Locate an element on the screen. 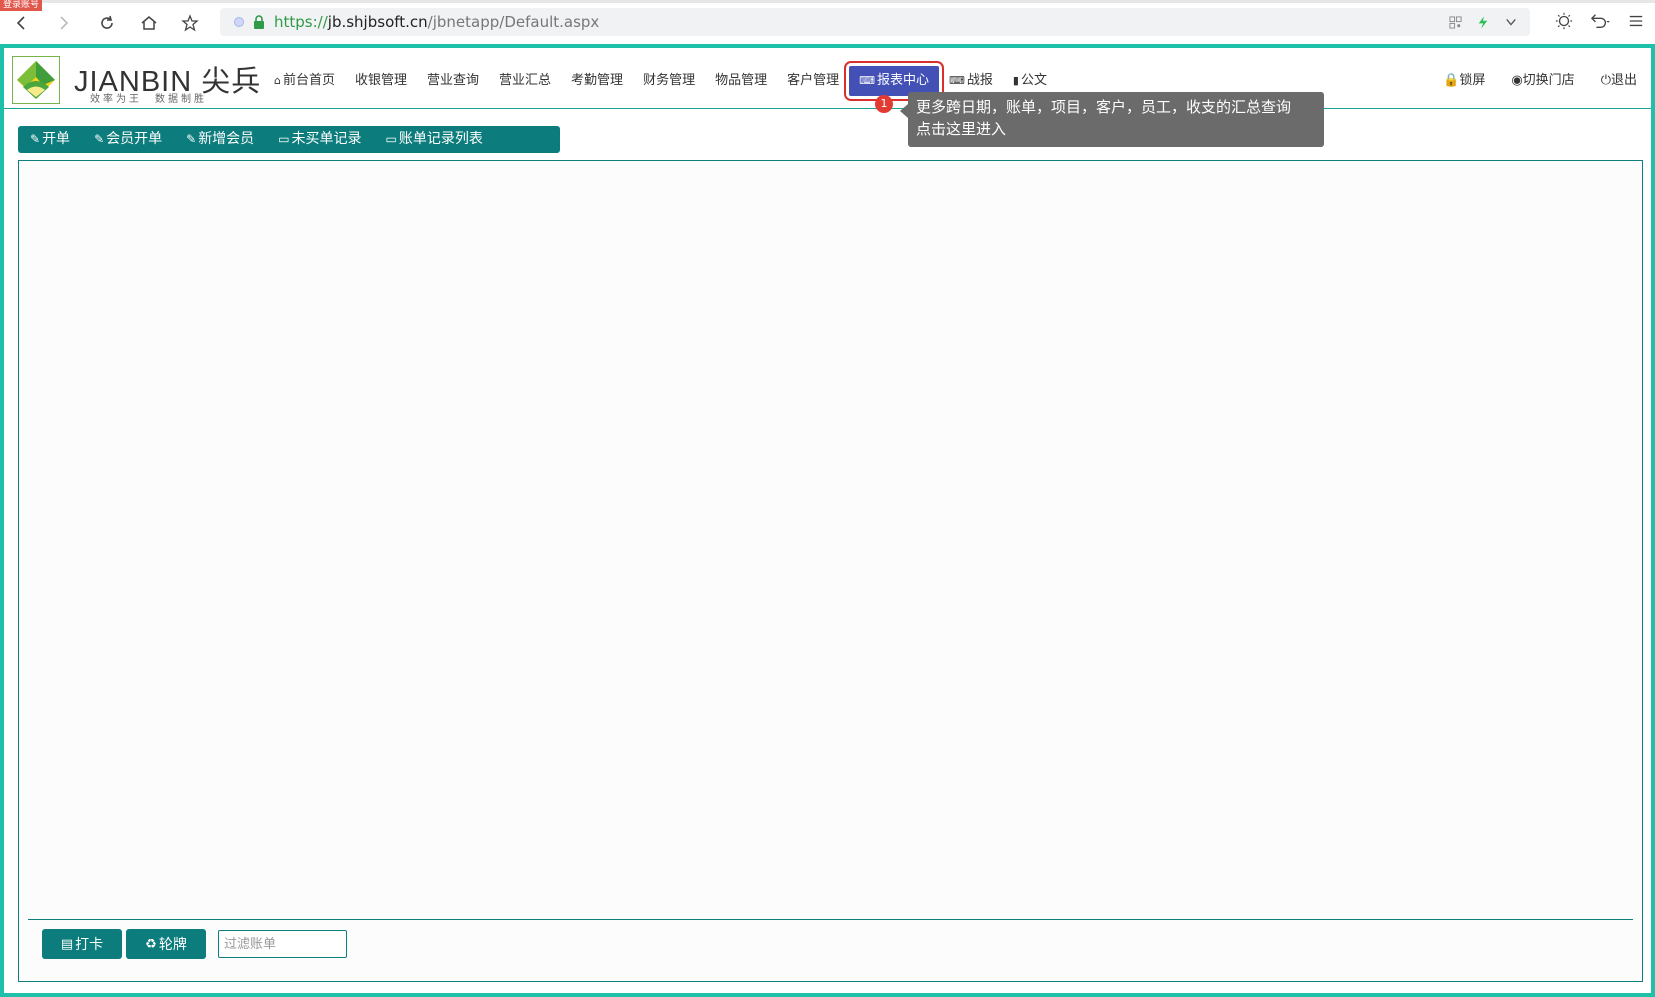  step-badge: 1 is located at coordinates (884, 104).